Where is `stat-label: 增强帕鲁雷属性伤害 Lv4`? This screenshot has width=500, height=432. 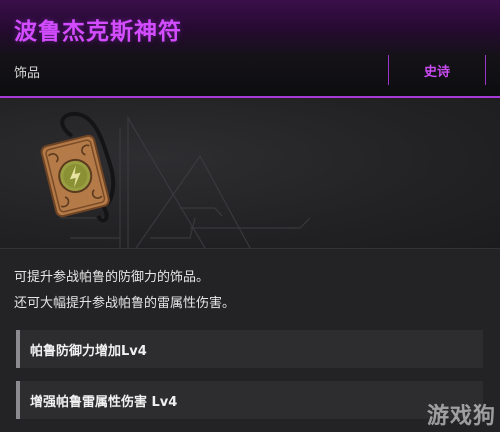 stat-label: 增强帕鲁雷属性伤害 Lv4 is located at coordinates (104, 402).